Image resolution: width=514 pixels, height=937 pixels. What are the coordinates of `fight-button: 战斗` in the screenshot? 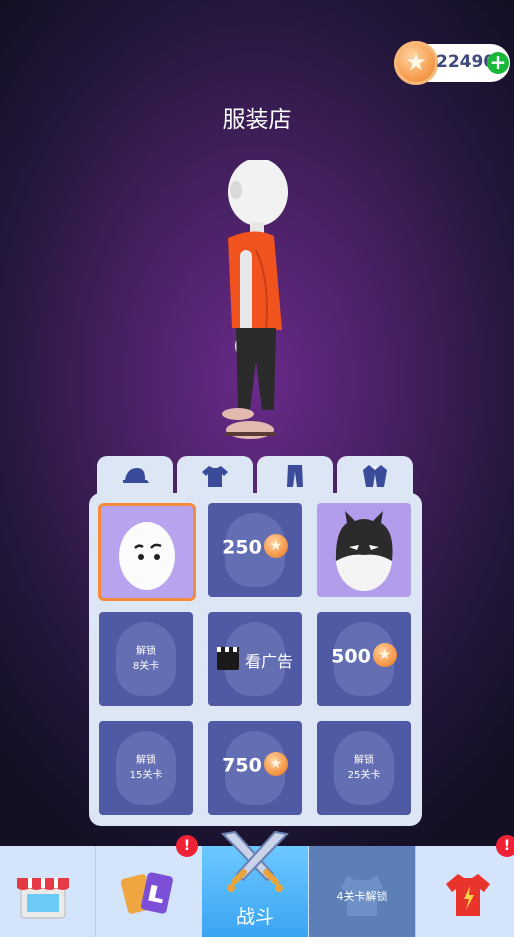 It's located at (255, 883).